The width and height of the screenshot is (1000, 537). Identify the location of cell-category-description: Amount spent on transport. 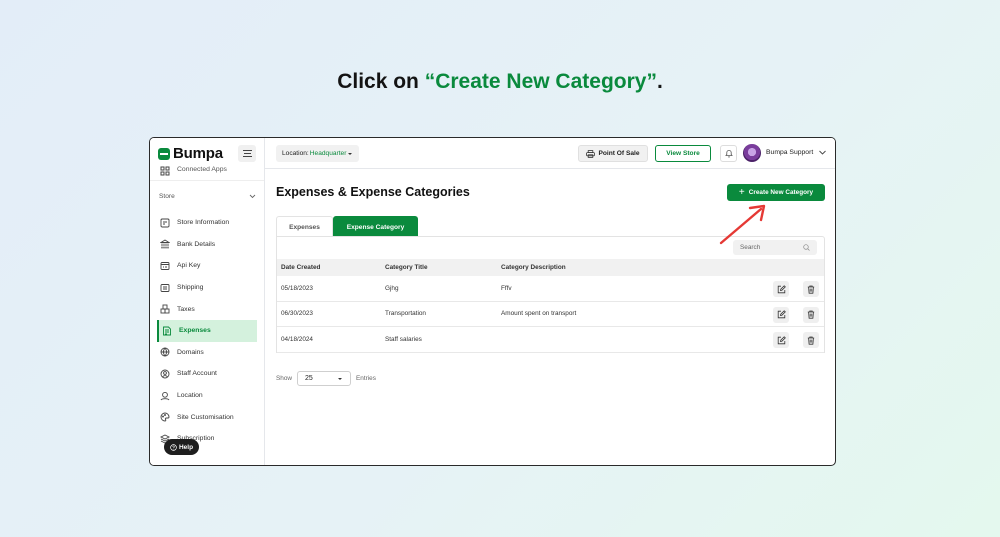
(539, 314).